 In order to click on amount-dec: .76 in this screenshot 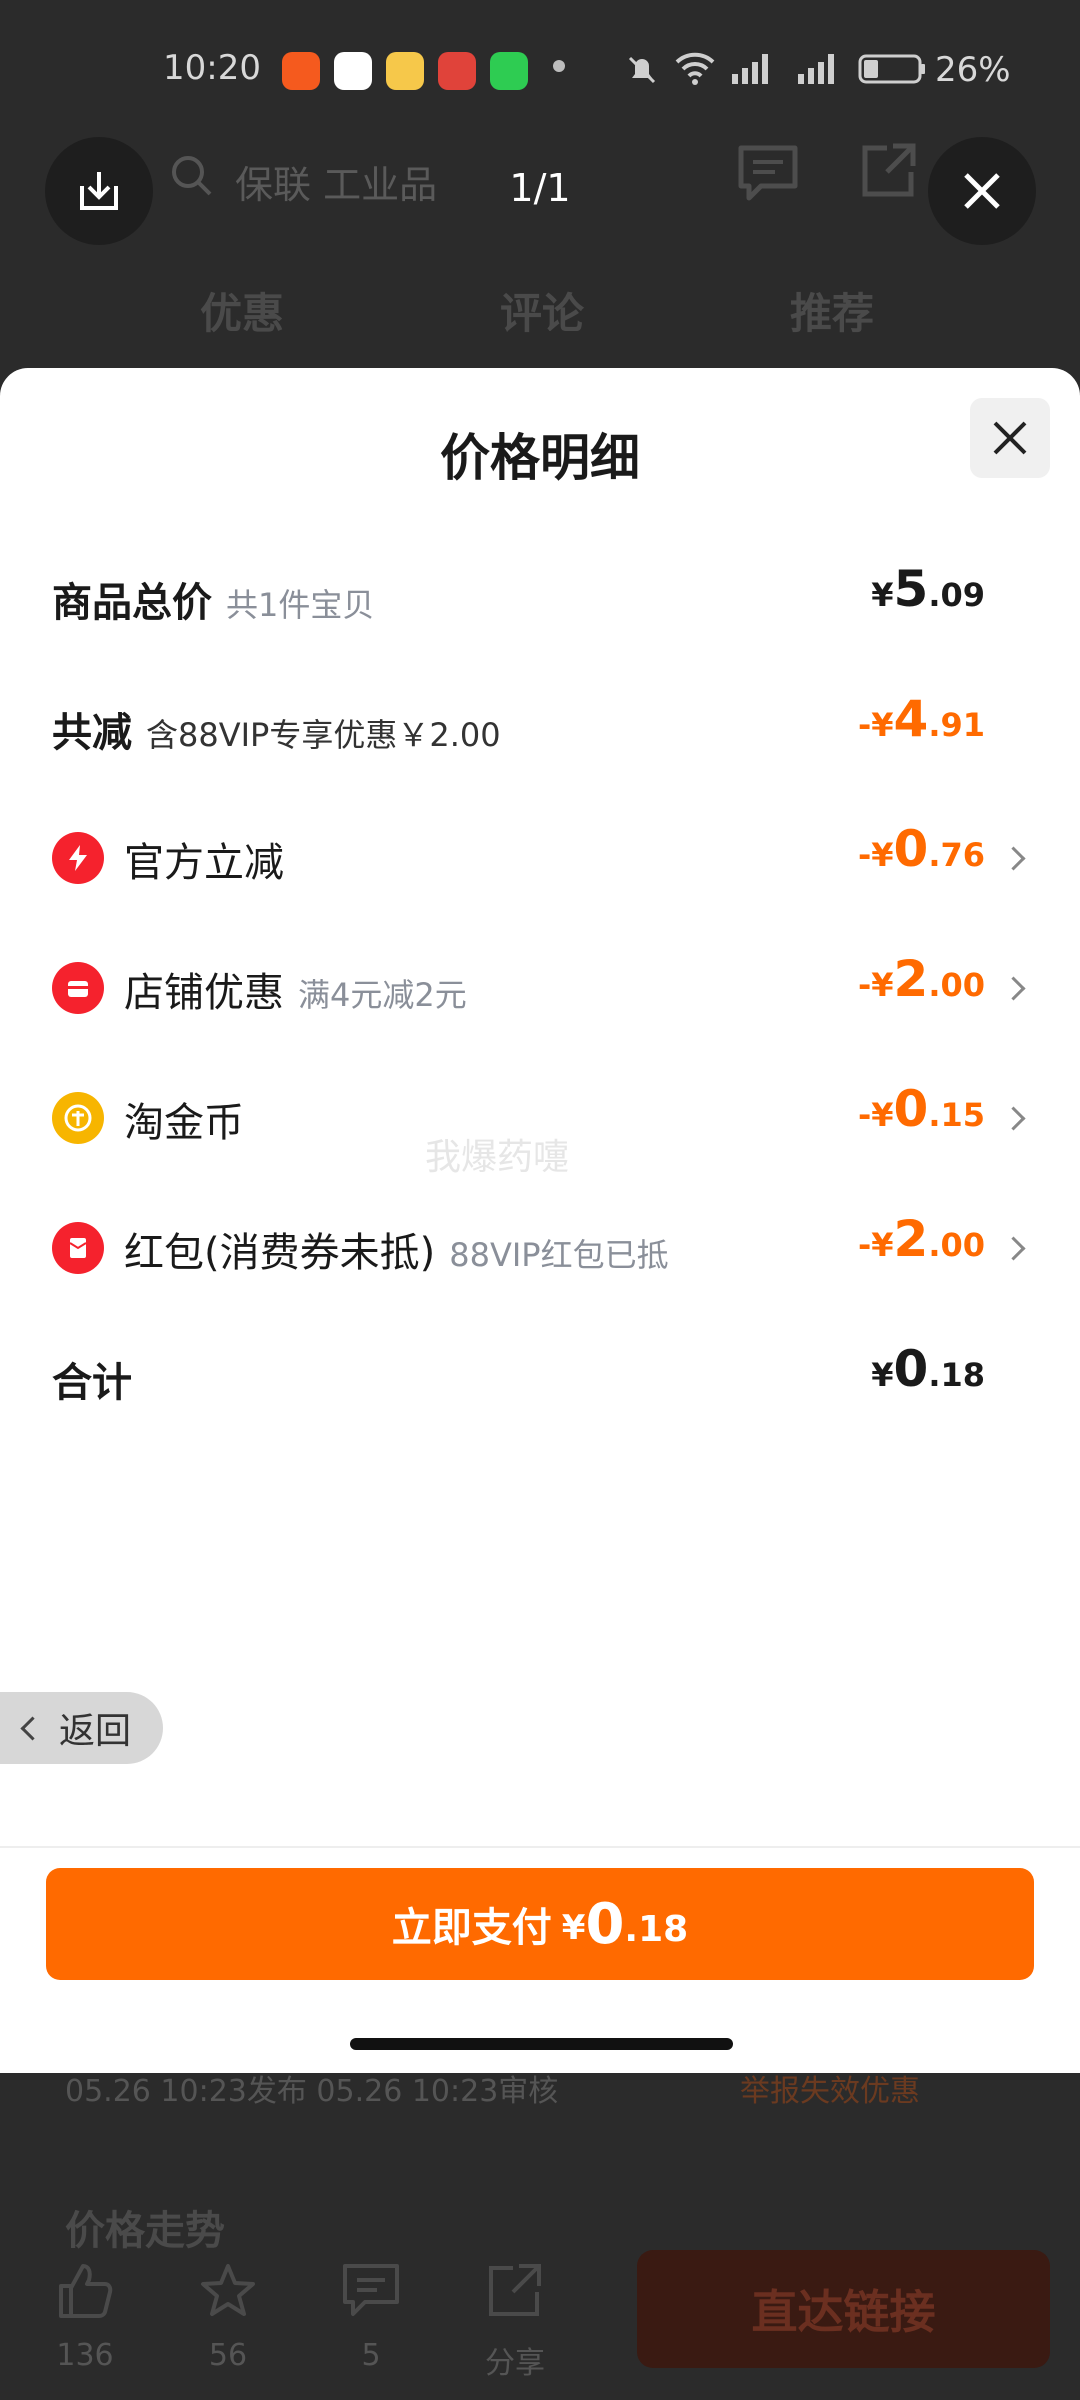, I will do `click(956, 855)`.